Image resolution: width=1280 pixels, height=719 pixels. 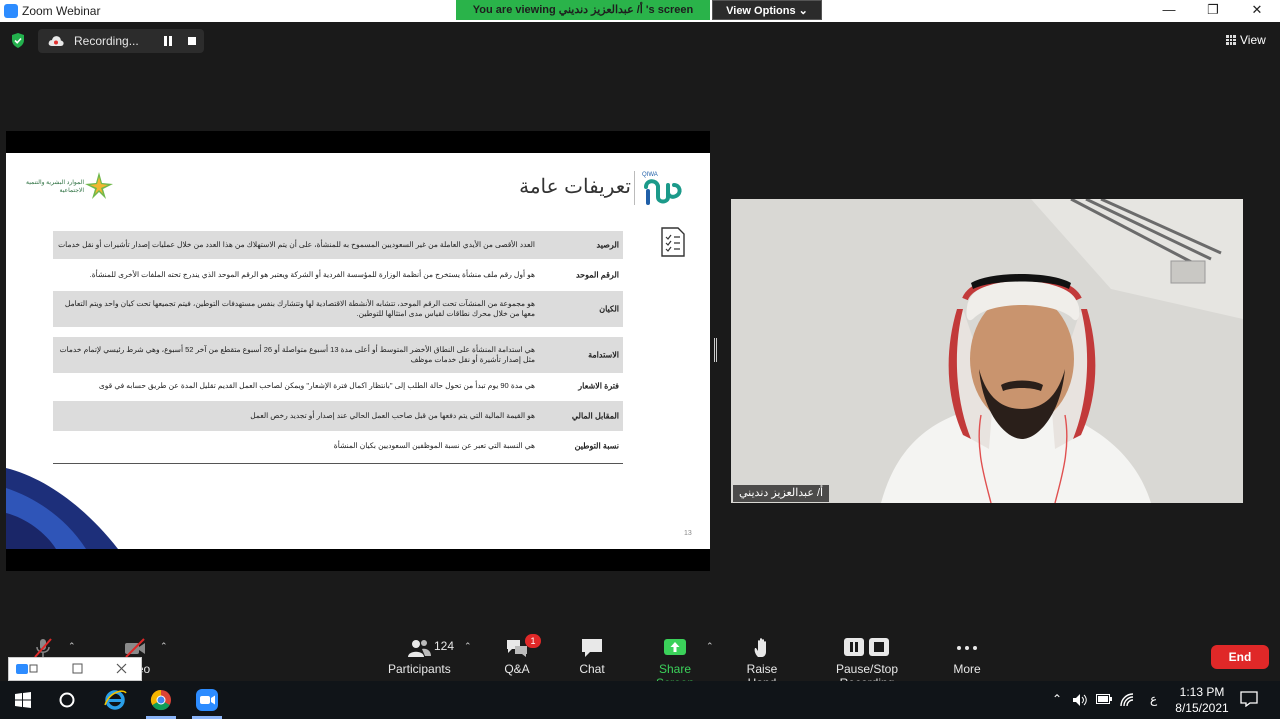 I want to click on windows-start-icon, so click(x=23, y=700).